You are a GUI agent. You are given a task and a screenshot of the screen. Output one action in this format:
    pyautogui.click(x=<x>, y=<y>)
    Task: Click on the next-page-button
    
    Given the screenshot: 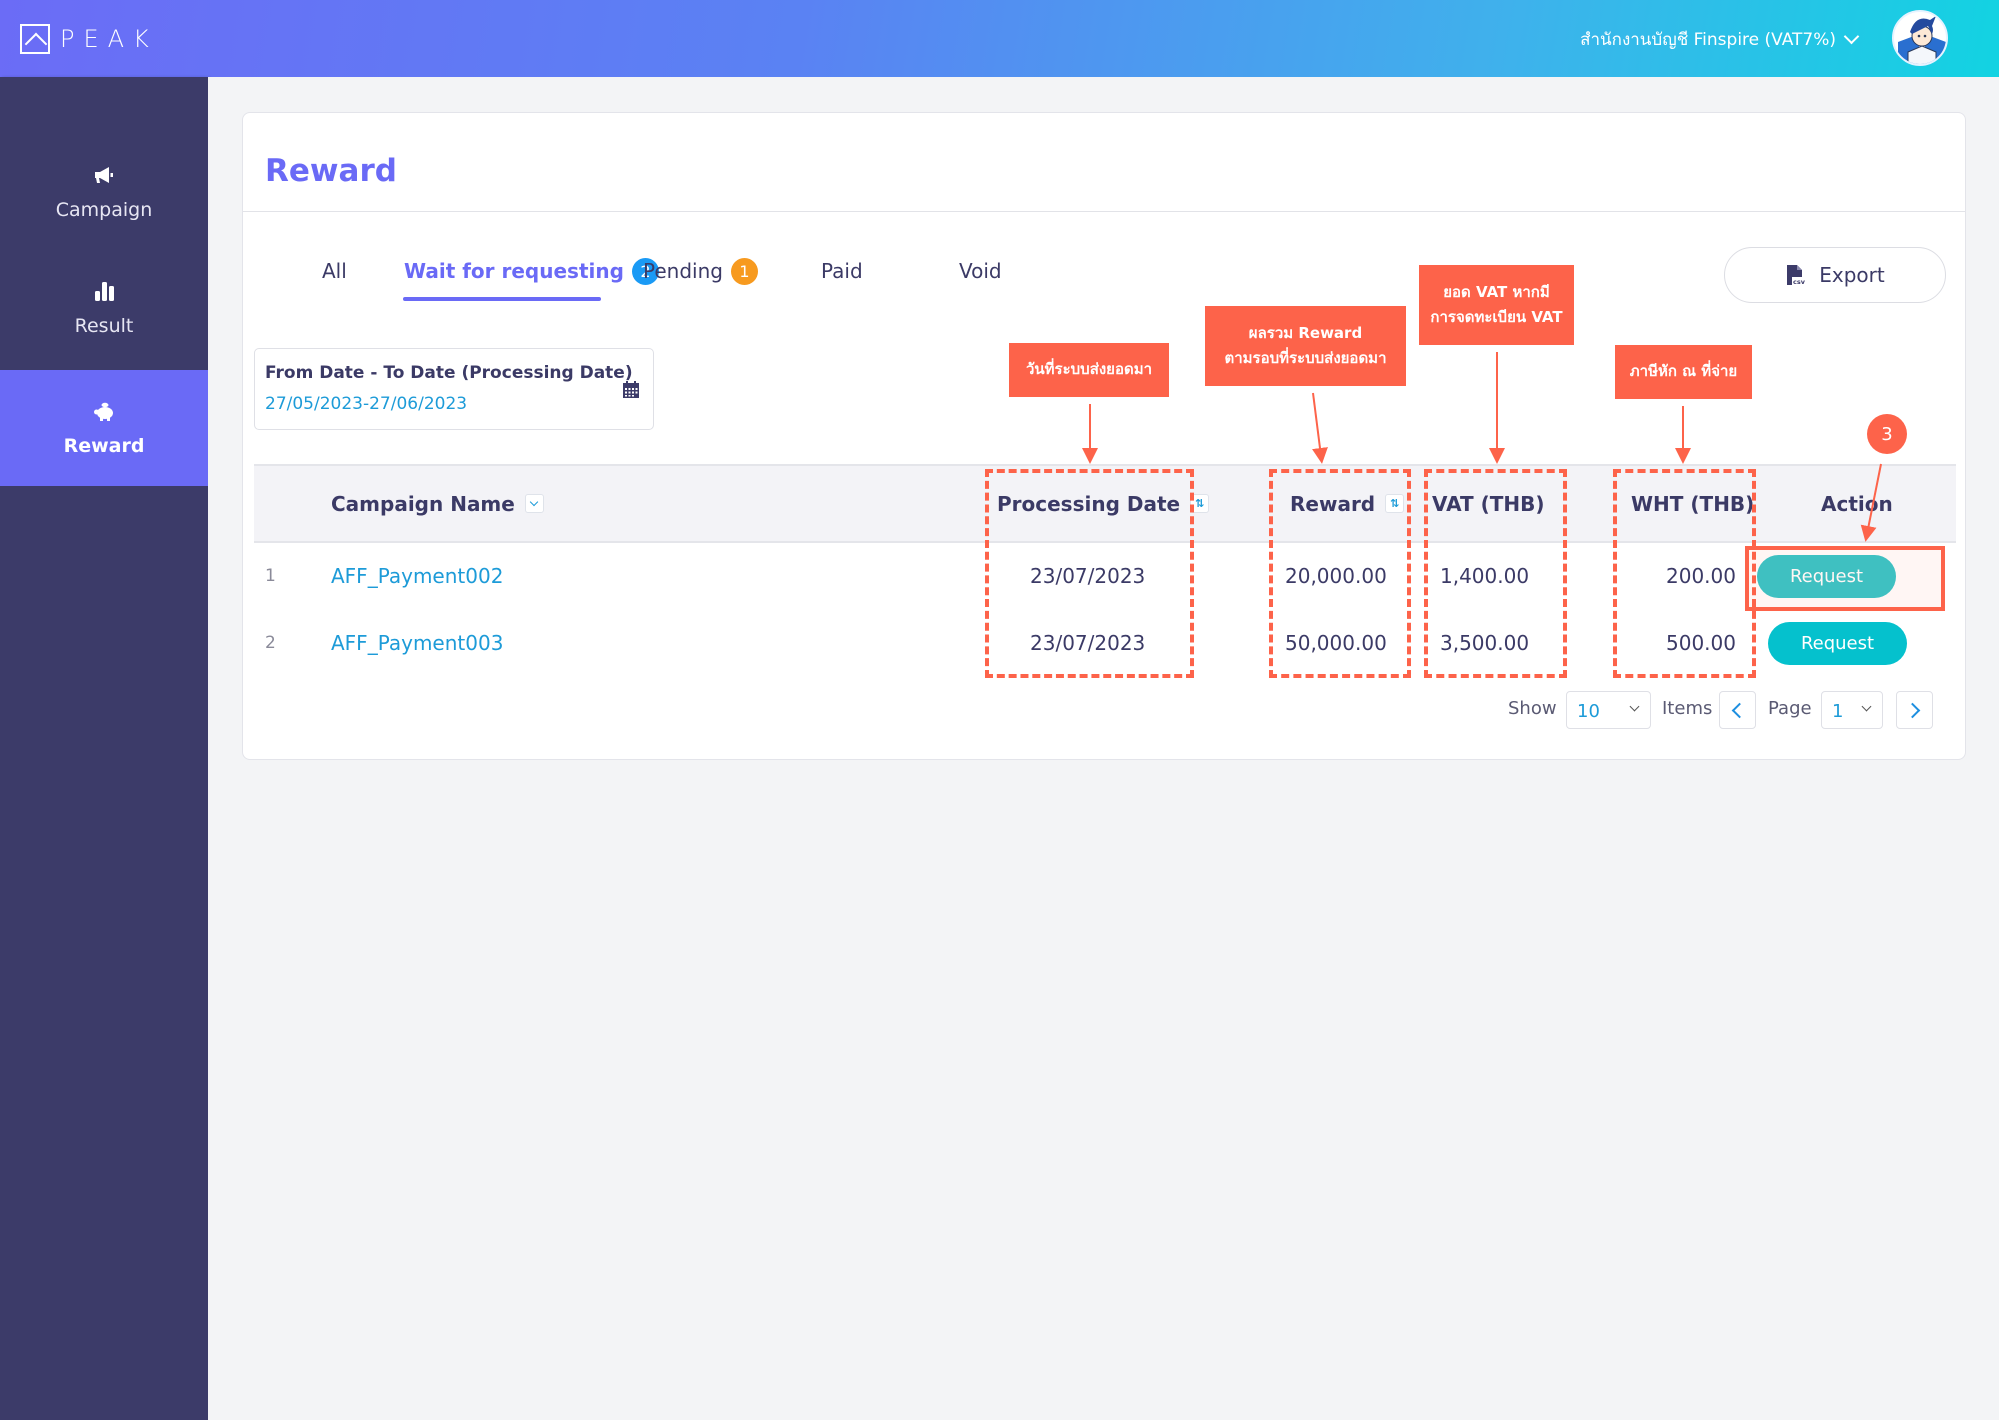 What is the action you would take?
    pyautogui.click(x=1914, y=710)
    